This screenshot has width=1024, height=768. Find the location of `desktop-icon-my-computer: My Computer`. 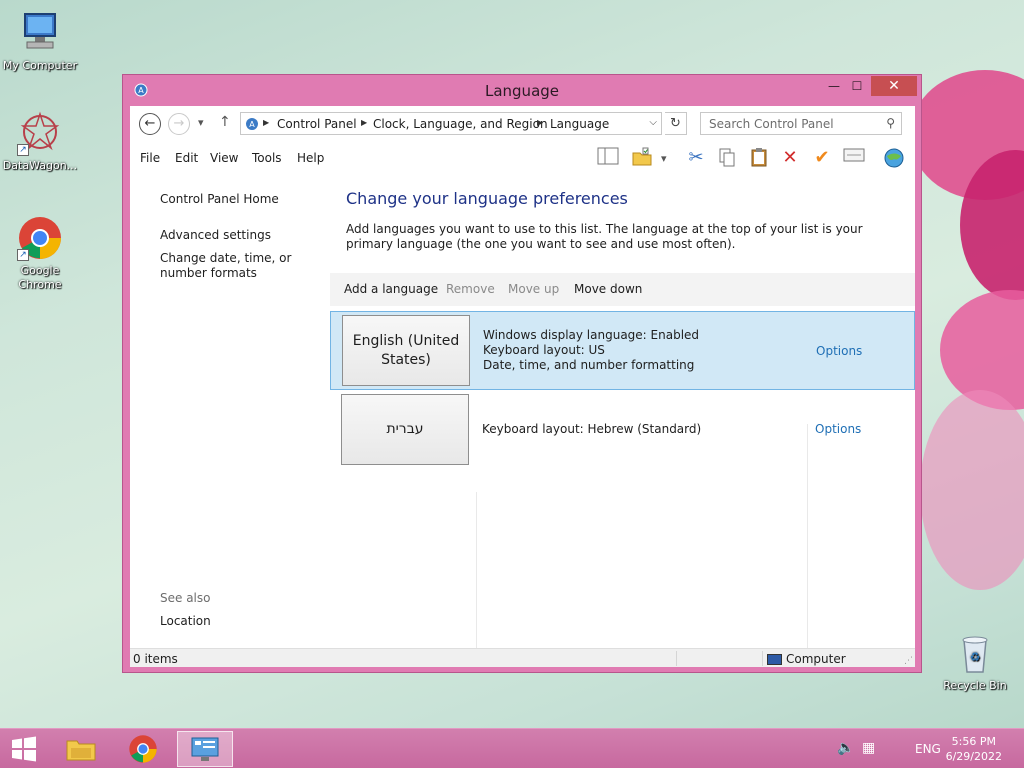

desktop-icon-my-computer: My Computer is located at coordinates (40, 41).